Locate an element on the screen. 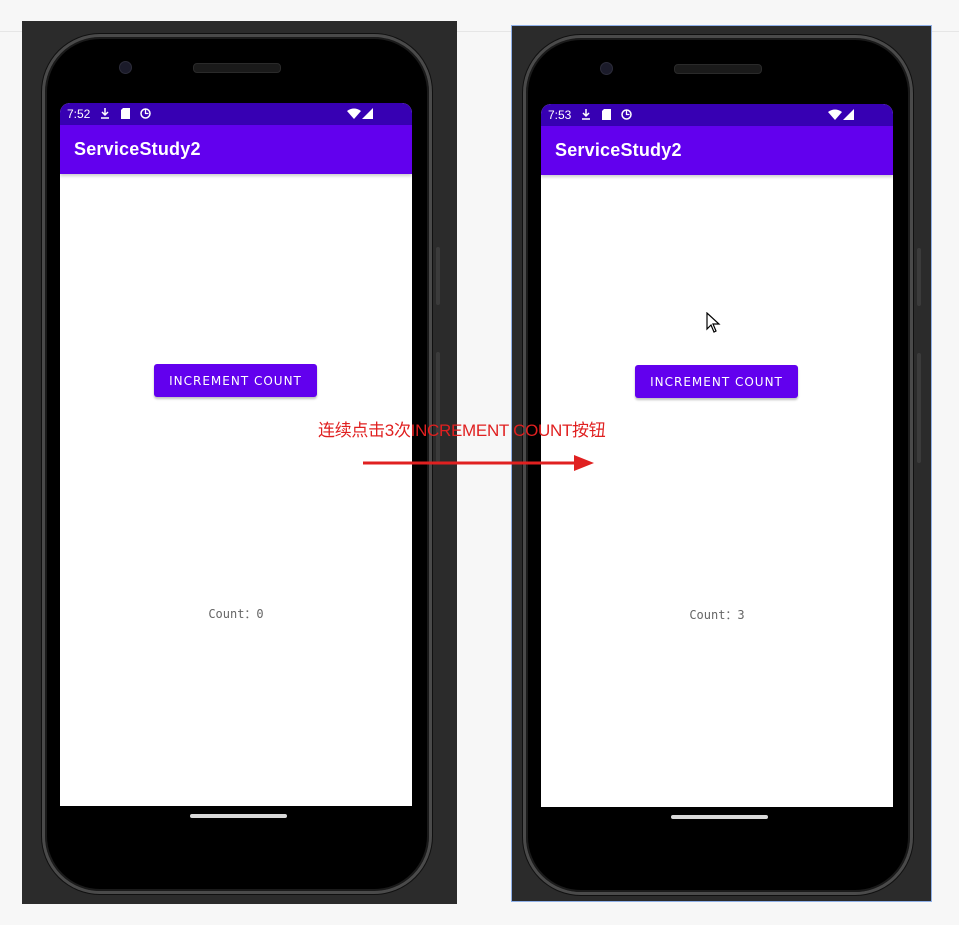  status-bar: 7:52 is located at coordinates (236, 114).